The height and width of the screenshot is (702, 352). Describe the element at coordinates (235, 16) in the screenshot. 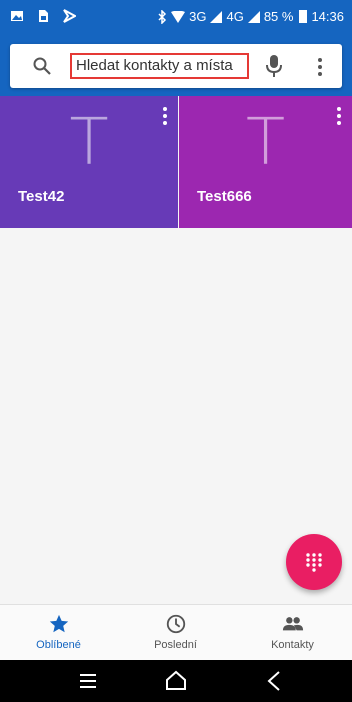

I see `network-type-label-2: 4G` at that location.